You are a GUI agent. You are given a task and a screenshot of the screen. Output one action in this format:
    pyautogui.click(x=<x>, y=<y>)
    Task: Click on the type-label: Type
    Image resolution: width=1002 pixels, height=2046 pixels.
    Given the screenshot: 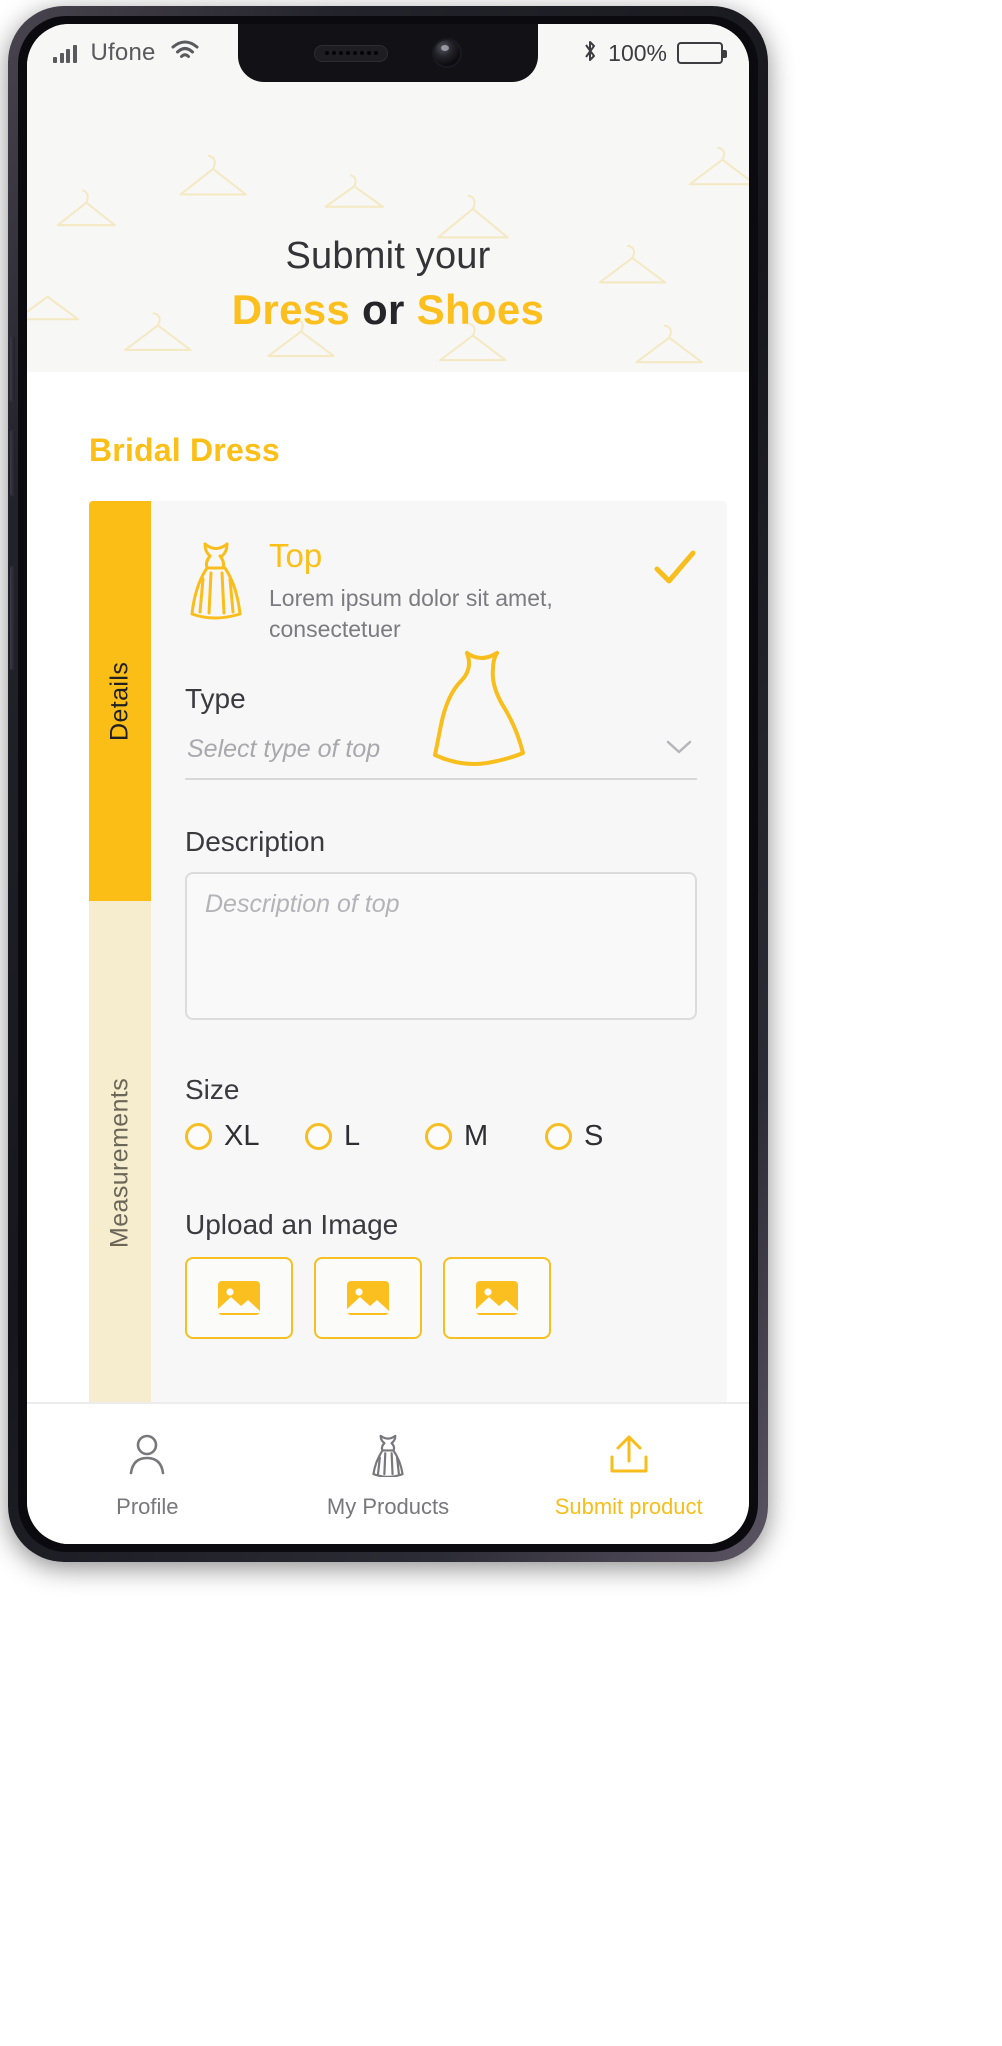 What is the action you would take?
    pyautogui.click(x=215, y=699)
    